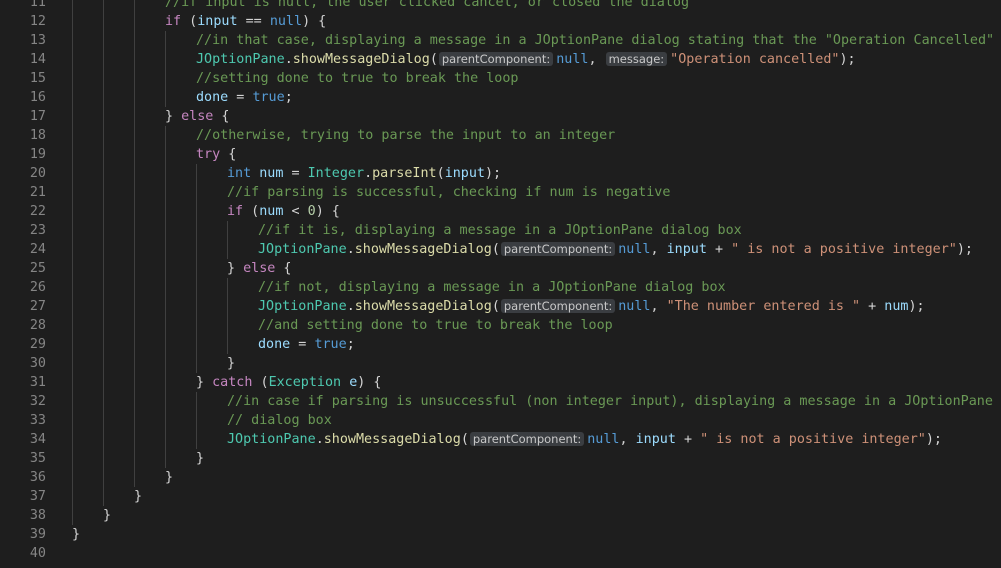  I want to click on code-line: 22 if (num < 0) {, so click(500, 211).